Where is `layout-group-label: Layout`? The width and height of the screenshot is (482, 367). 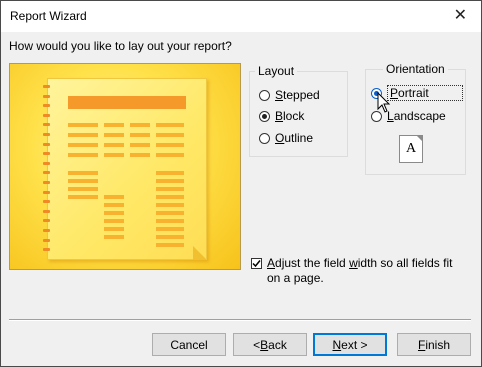 layout-group-label: Layout is located at coordinates (276, 71).